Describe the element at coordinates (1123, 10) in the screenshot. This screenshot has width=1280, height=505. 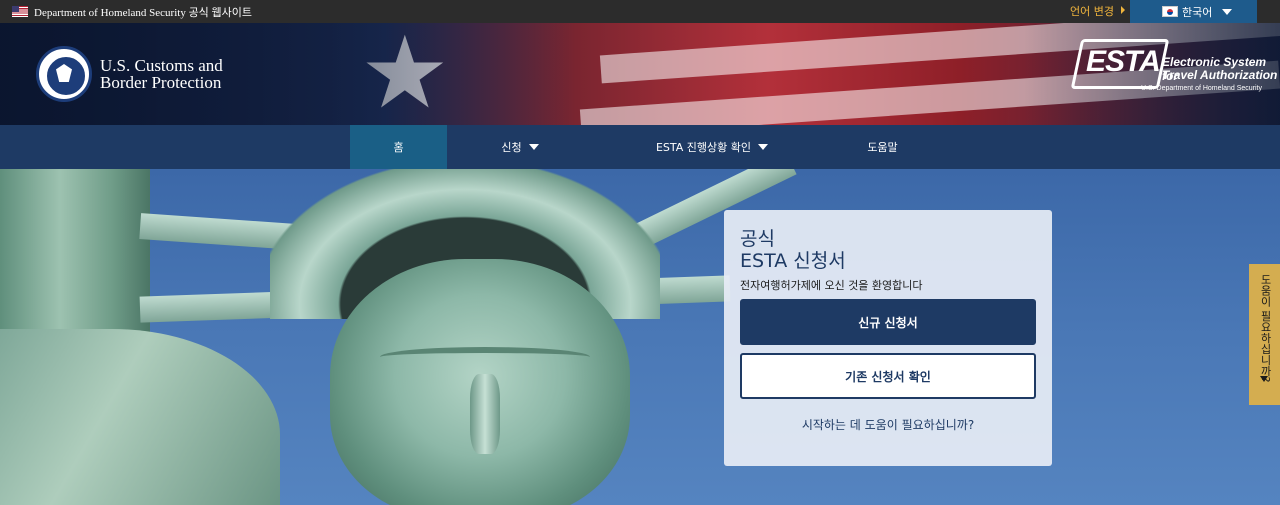
I see `chevron-right-icon` at that location.